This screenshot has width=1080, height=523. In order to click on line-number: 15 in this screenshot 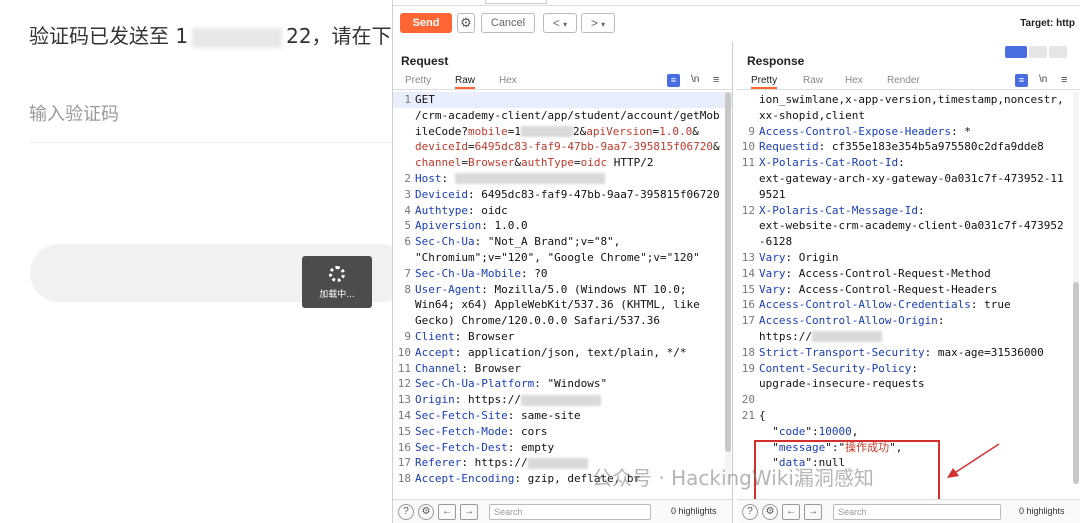, I will do `click(404, 431)`.